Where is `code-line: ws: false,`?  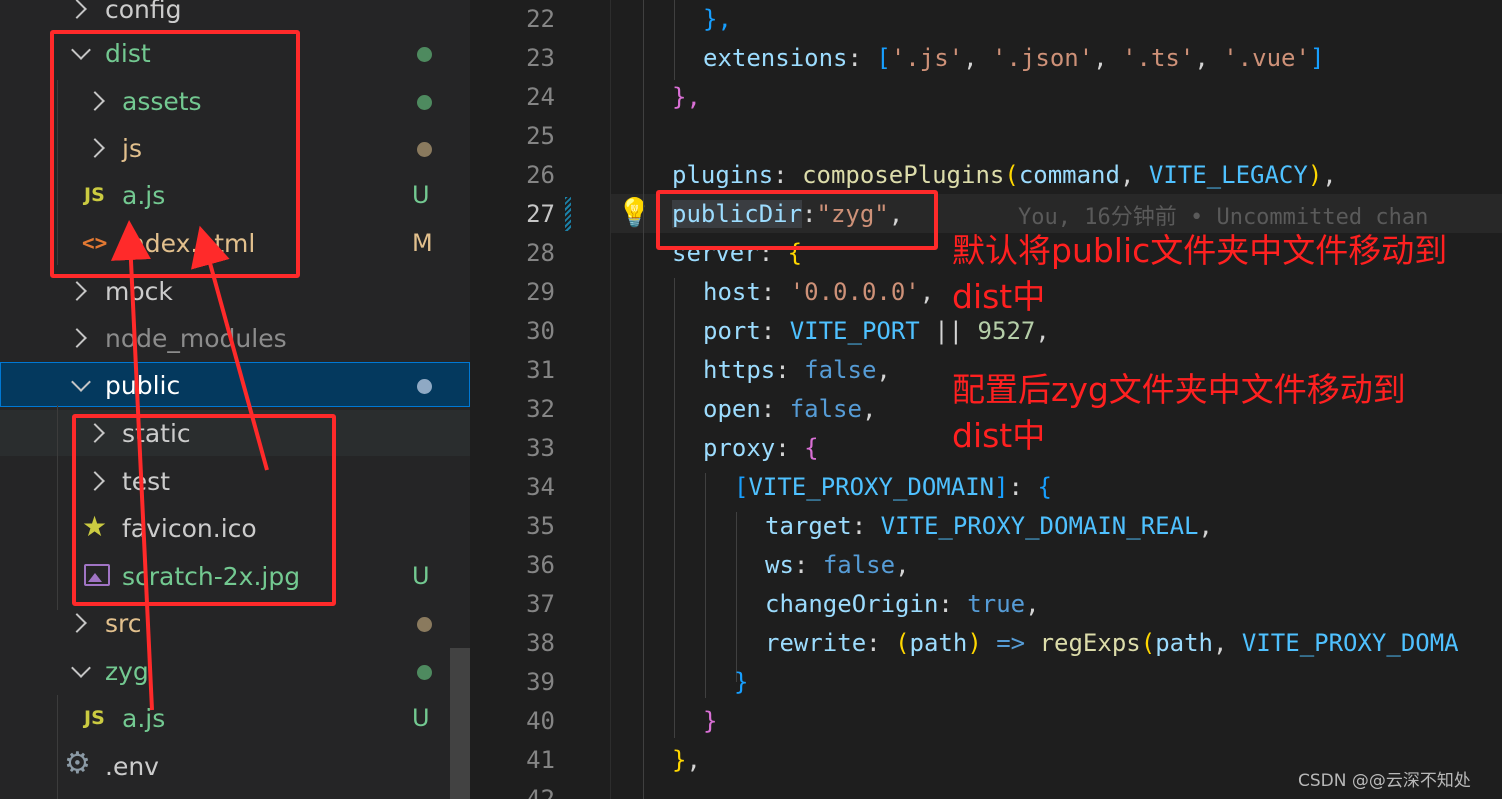
code-line: ws: false, is located at coordinates (837, 565).